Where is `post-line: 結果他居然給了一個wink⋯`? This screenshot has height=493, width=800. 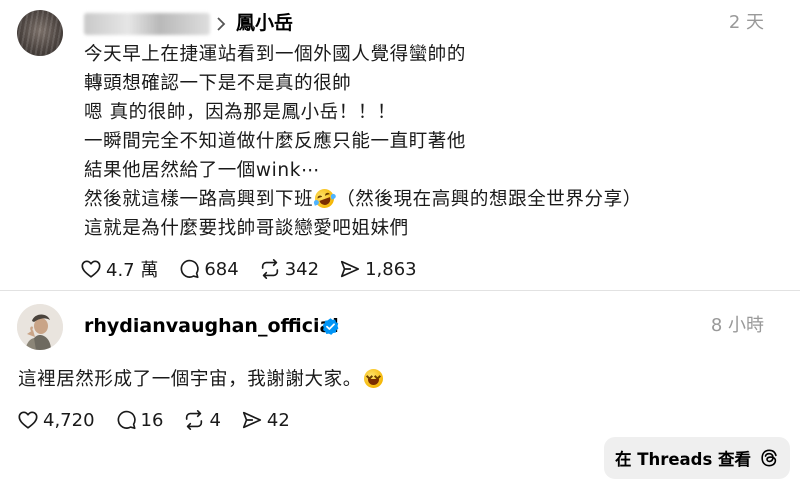
post-line: 結果他居然給了一個wink⋯ is located at coordinates (202, 170).